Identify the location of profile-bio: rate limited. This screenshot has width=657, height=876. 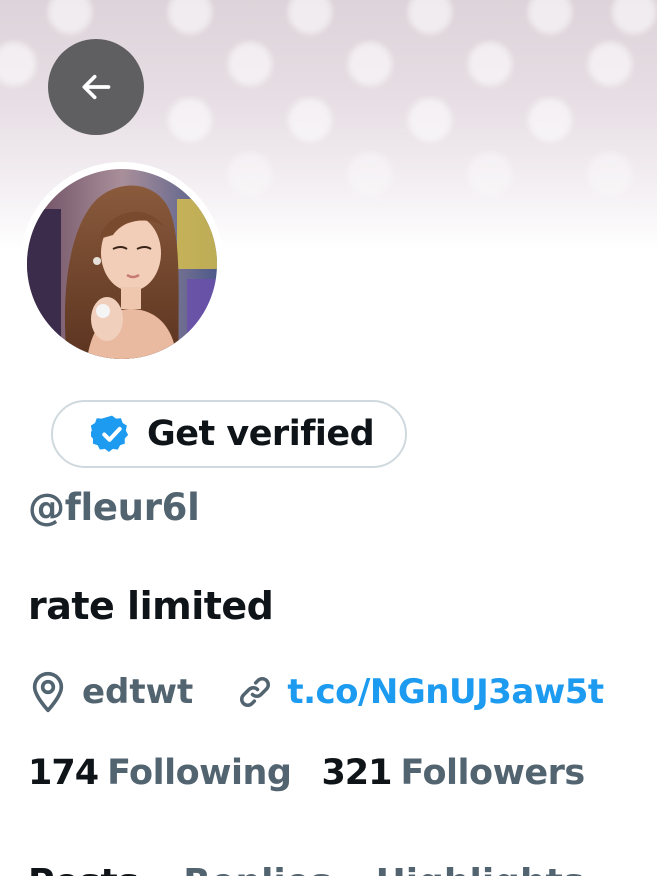
(151, 606).